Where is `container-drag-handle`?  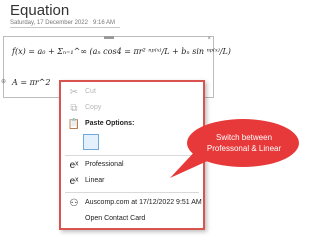
container-drag-handle is located at coordinates (109, 37).